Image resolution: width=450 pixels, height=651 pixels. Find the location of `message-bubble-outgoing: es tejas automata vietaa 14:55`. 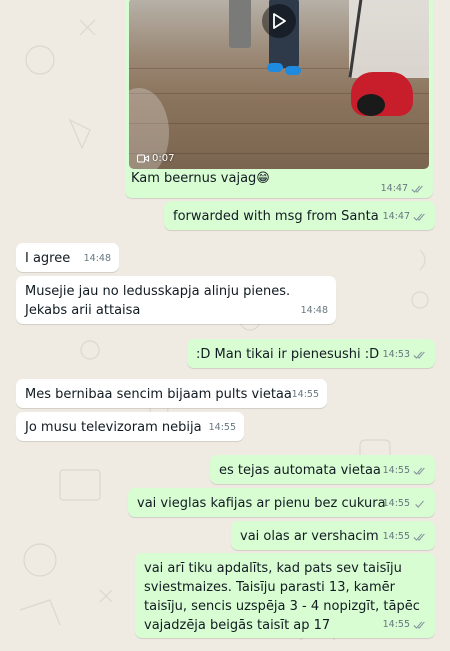

message-bubble-outgoing: es tejas automata vietaa 14:55 is located at coordinates (322, 469).